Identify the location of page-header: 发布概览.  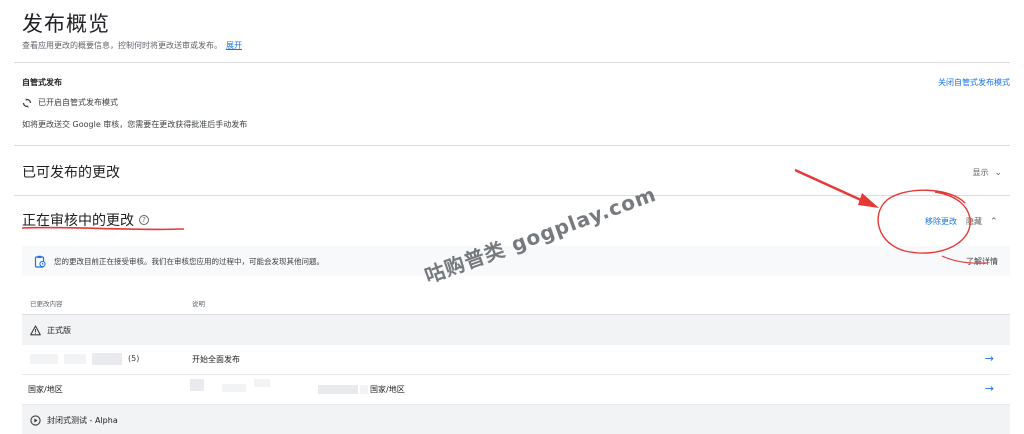
(66, 23).